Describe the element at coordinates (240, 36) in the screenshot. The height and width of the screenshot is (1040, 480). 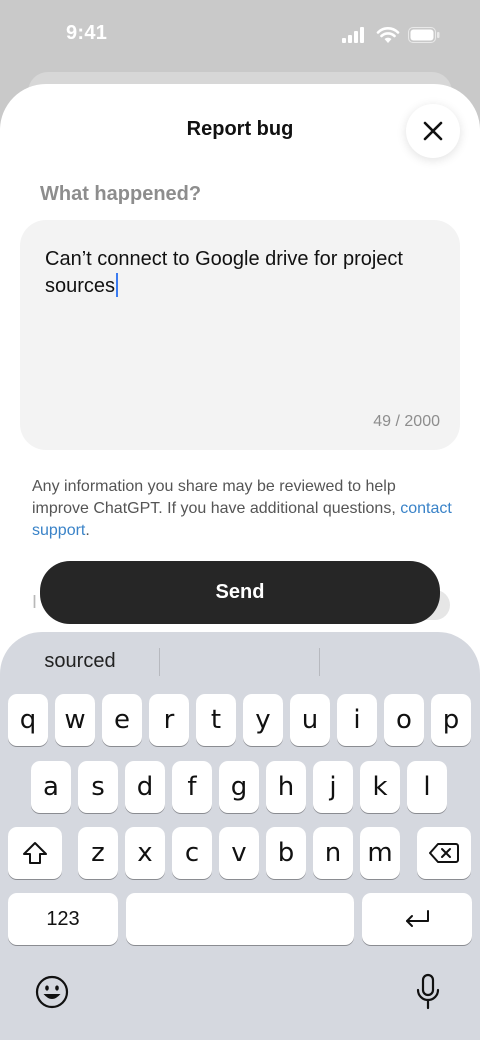
I see `status-bar: 9:41` at that location.